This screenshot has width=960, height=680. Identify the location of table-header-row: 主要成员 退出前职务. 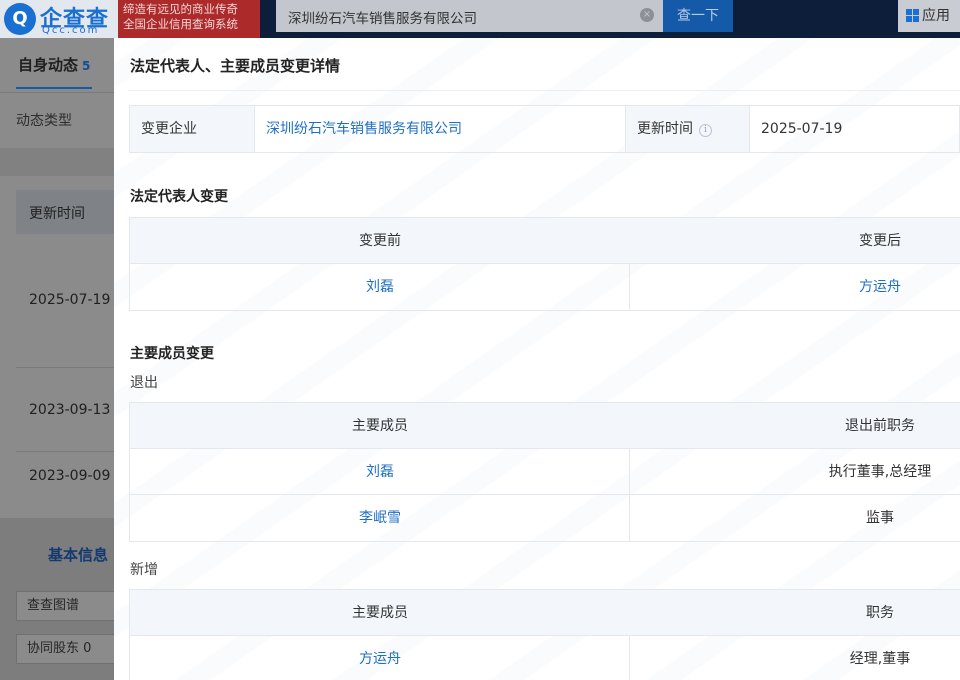
(545, 426).